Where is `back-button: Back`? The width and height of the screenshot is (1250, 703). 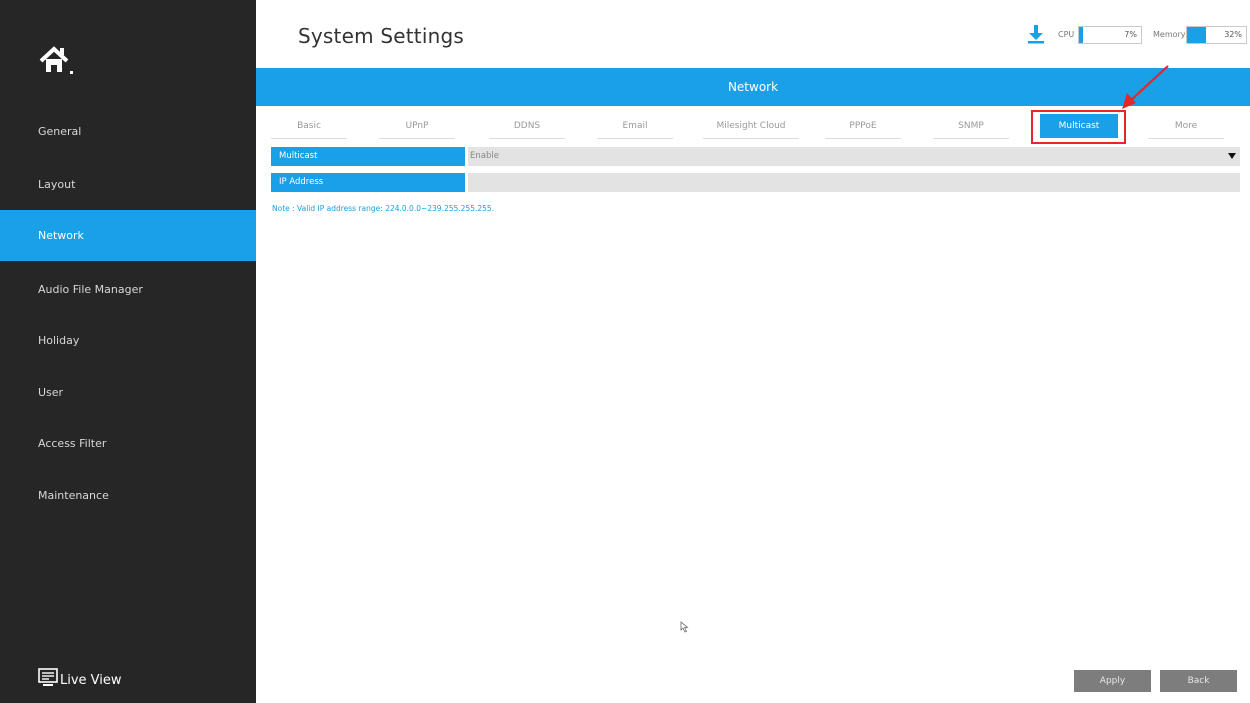
back-button: Back is located at coordinates (1198, 681).